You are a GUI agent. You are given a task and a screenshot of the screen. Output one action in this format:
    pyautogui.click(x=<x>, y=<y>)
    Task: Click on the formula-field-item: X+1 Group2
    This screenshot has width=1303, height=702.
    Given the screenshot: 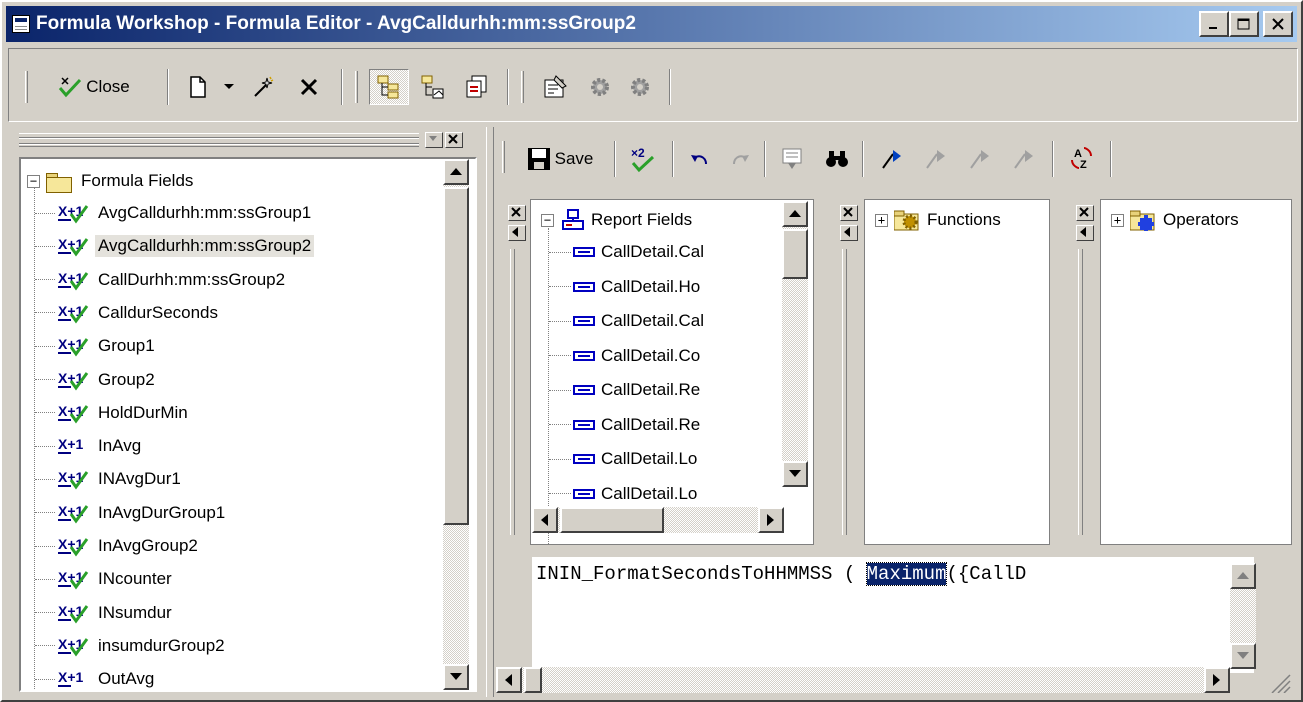 What is the action you would take?
    pyautogui.click(x=96, y=380)
    